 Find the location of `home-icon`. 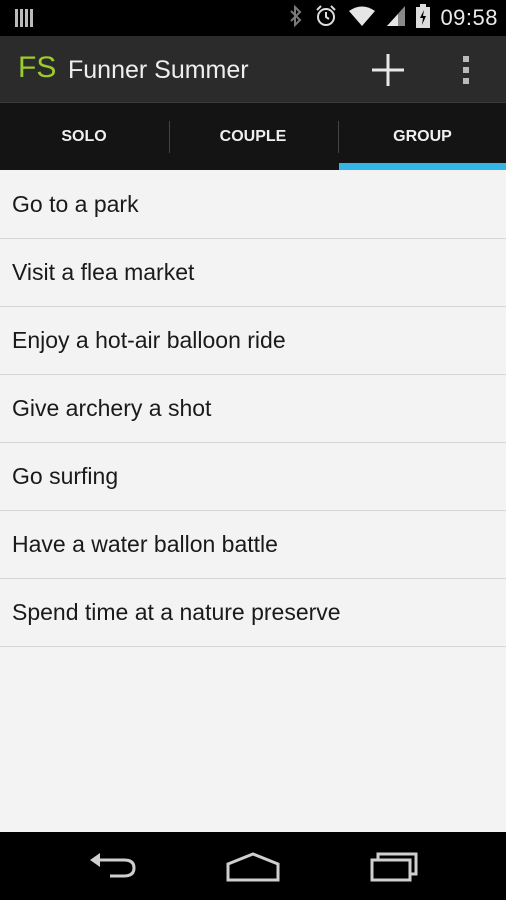

home-icon is located at coordinates (253, 867).